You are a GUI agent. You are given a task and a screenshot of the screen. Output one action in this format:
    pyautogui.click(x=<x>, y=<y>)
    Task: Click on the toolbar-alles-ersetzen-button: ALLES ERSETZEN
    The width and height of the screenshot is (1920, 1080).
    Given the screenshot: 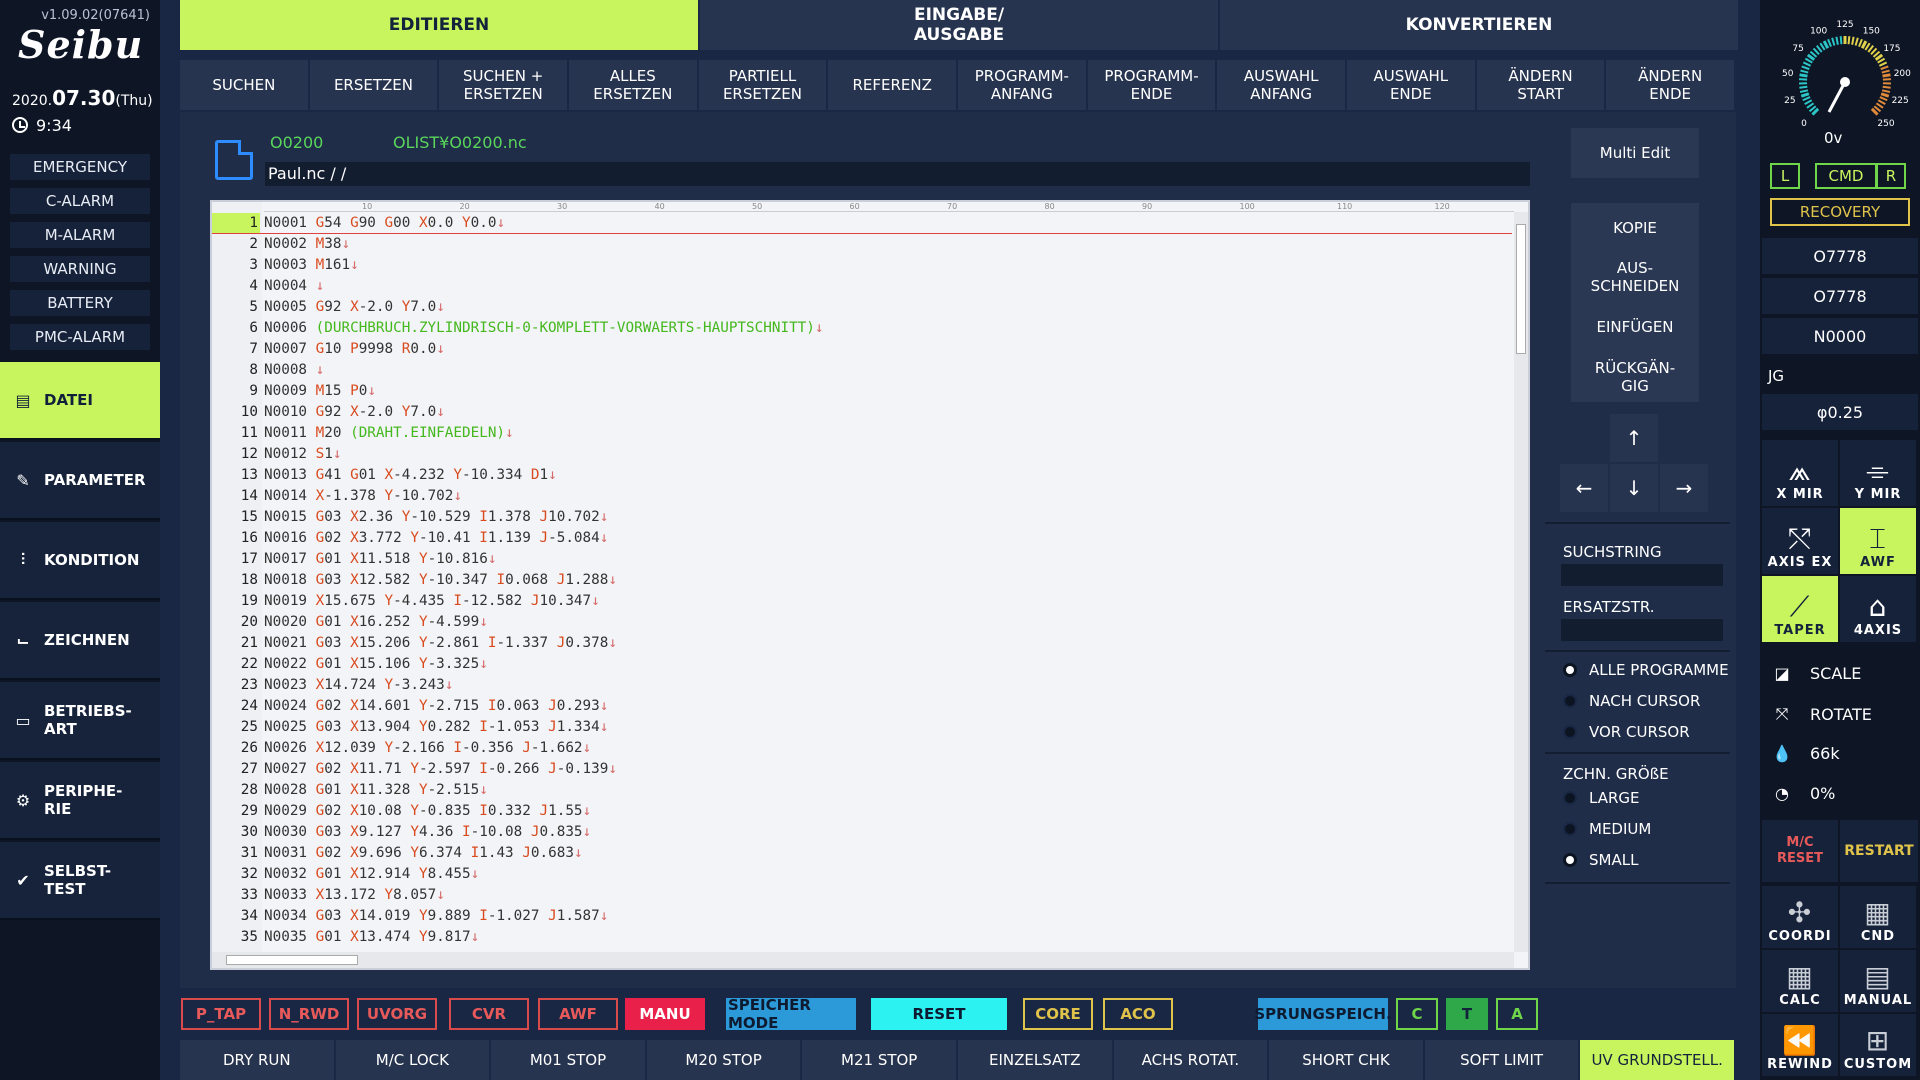 What is the action you would take?
    pyautogui.click(x=634, y=85)
    